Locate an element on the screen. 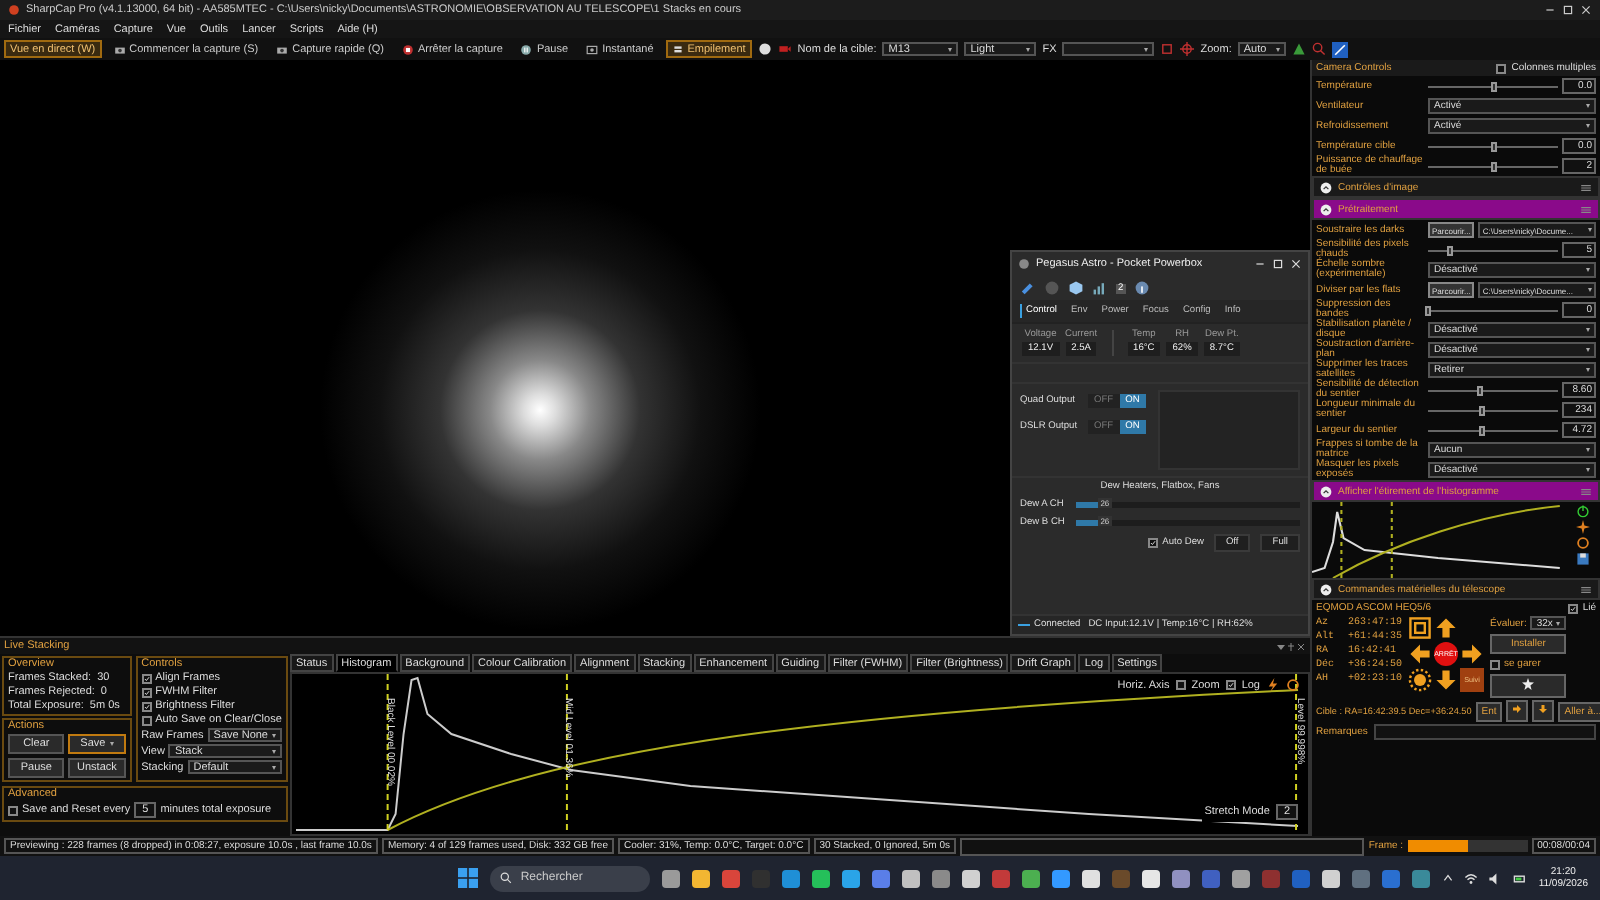  battery-icon is located at coordinates (1520, 878).